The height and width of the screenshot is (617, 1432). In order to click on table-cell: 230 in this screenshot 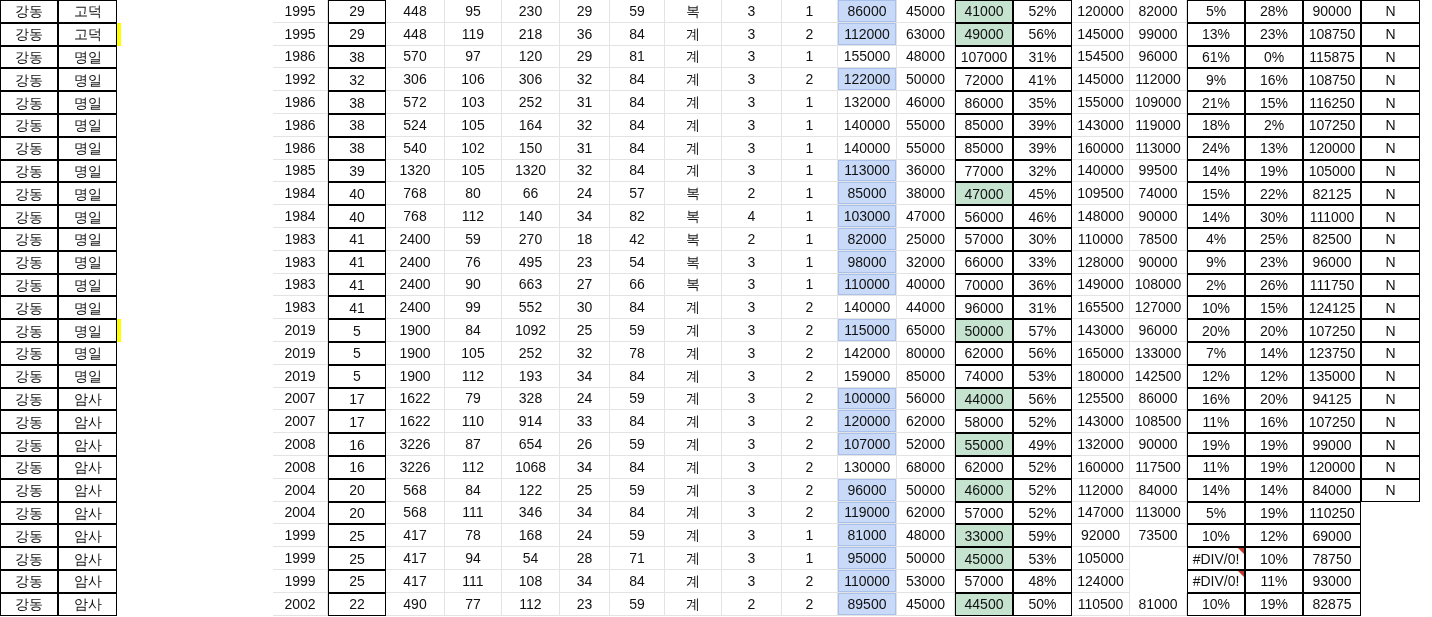, I will do `click(531, 11)`.